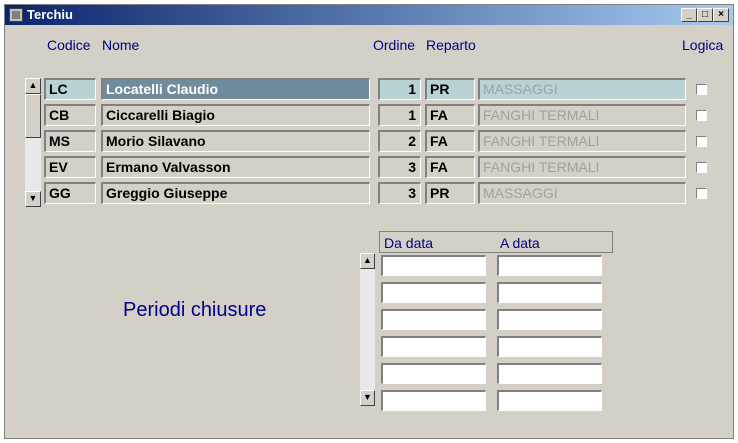 This screenshot has width=738, height=443. I want to click on close-button: ×, so click(721, 15).